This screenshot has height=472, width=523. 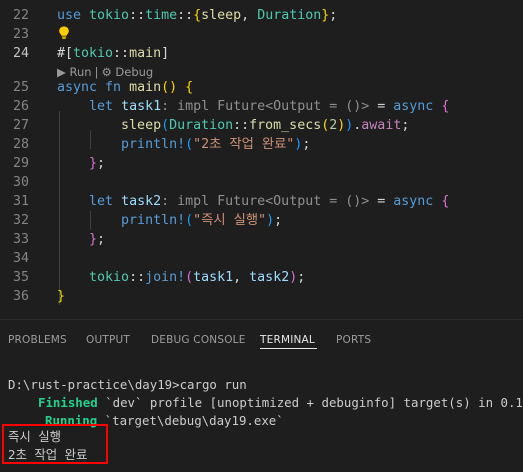 What do you see at coordinates (287, 342) in the screenshot?
I see `tab-terminal: TERMINAL` at bounding box center [287, 342].